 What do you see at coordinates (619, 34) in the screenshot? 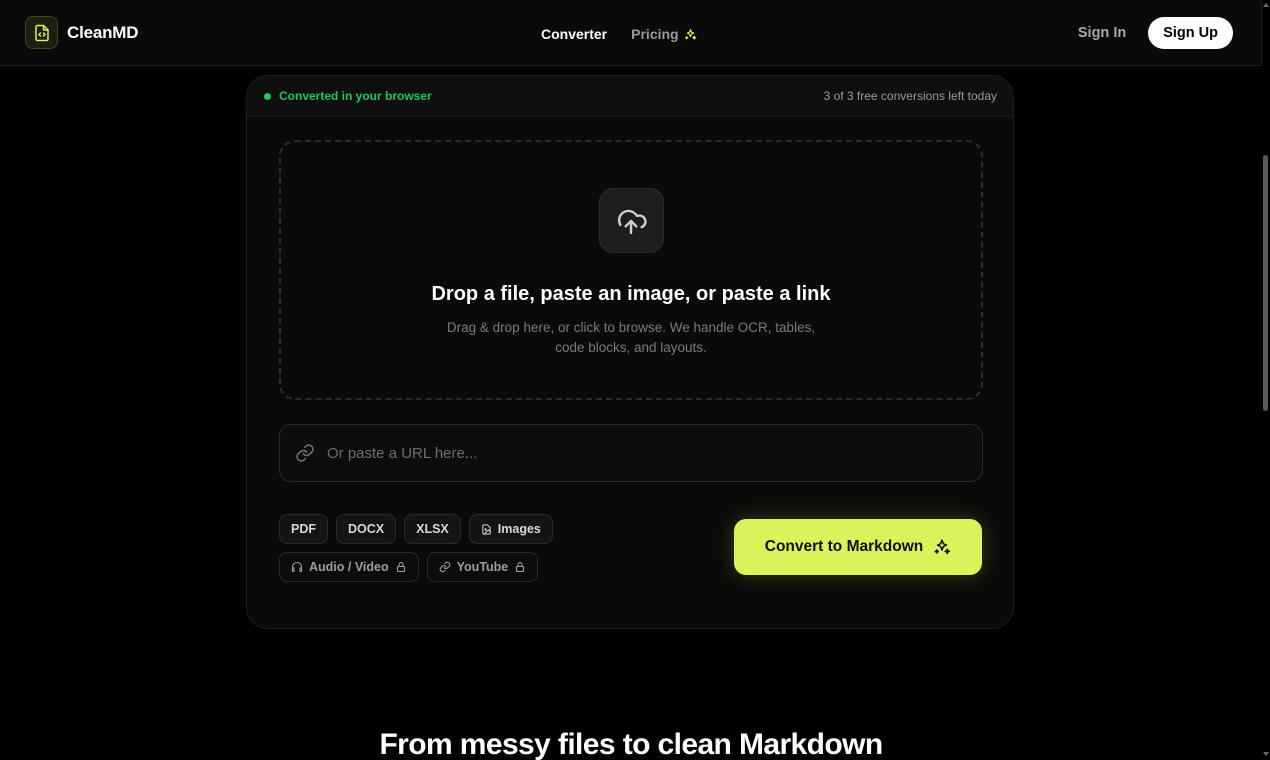
I see `main-nav: Converter Pricing` at bounding box center [619, 34].